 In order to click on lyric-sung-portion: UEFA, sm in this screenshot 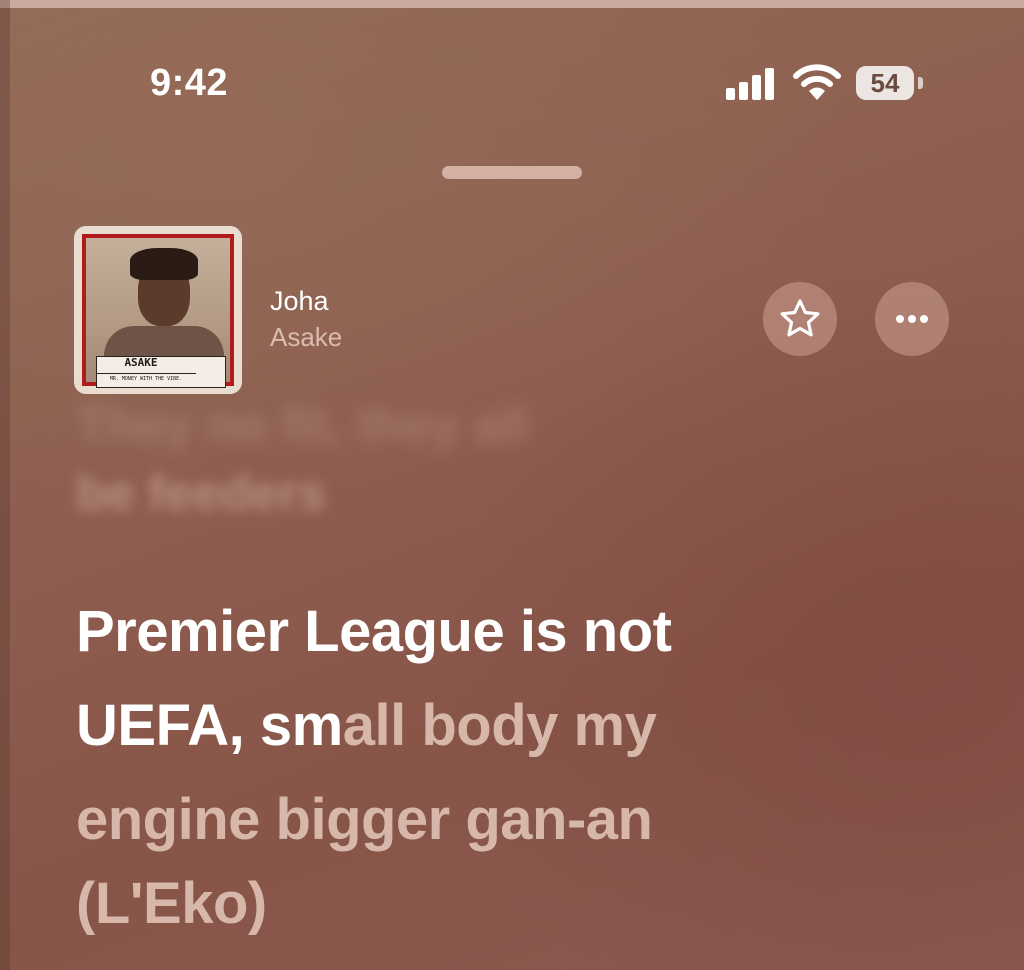, I will do `click(209, 725)`.